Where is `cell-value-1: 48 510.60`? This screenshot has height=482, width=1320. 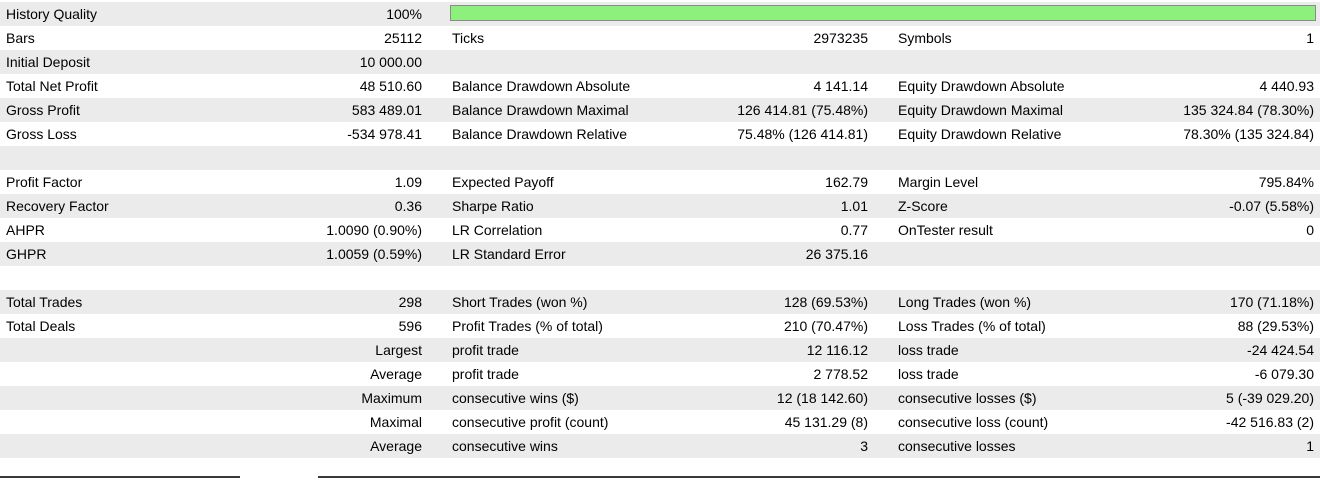
cell-value-1: 48 510.60 is located at coordinates (390, 86).